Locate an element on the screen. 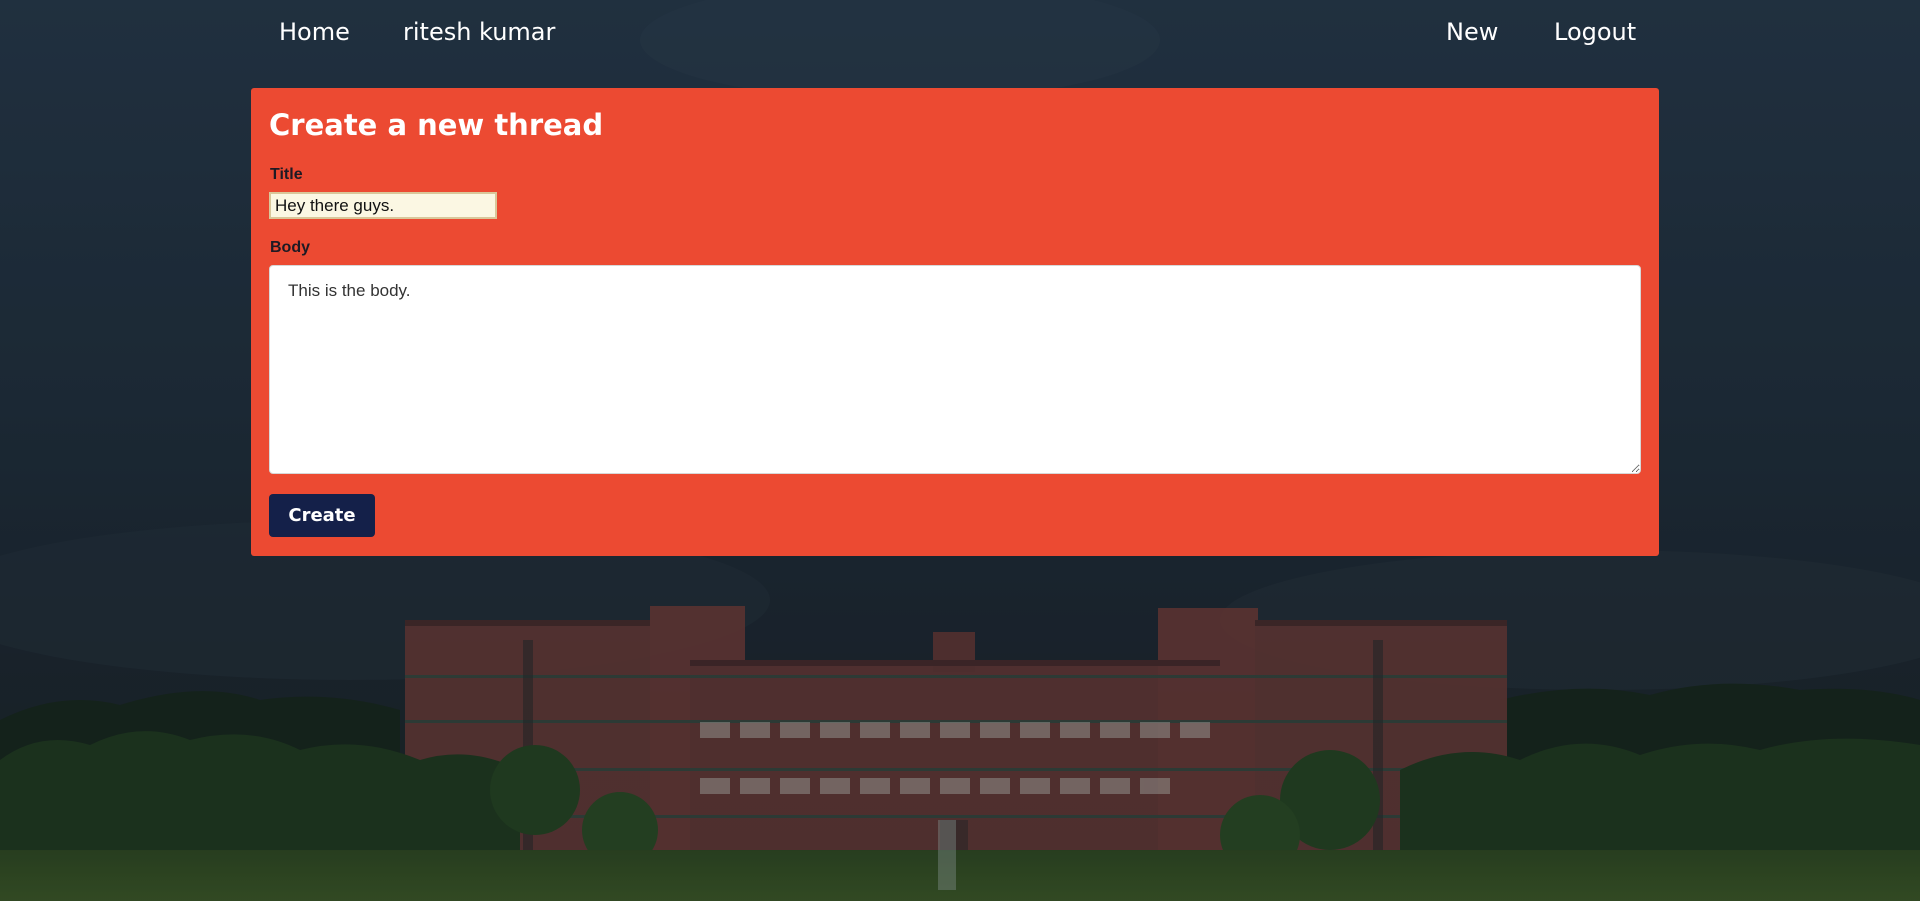 Image resolution: width=1920 pixels, height=901 pixels. body-label: Body is located at coordinates (290, 247).